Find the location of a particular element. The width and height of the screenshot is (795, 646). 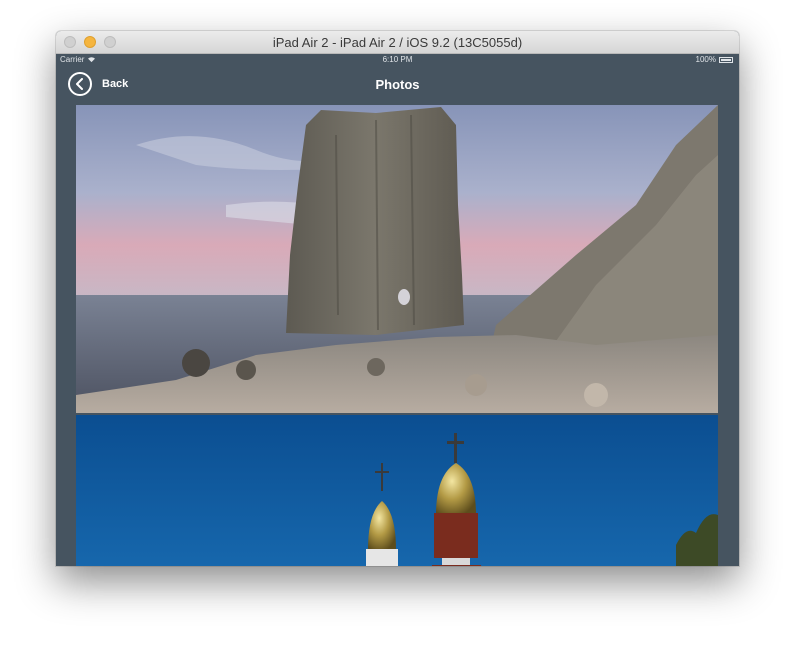

status-time: 6:10 PM is located at coordinates (397, 59).